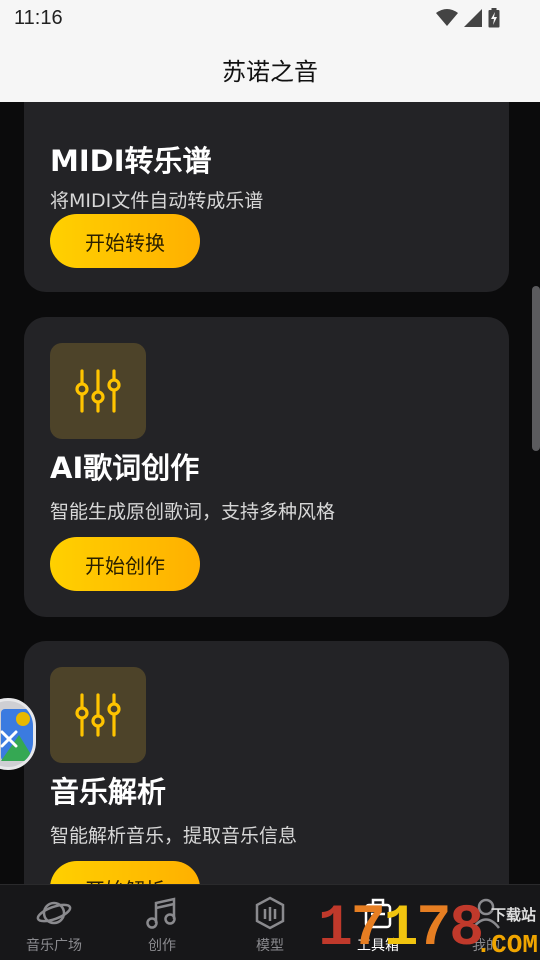  Describe the element at coordinates (270, 71) in the screenshot. I see `page-title: 苏诺之音` at that location.